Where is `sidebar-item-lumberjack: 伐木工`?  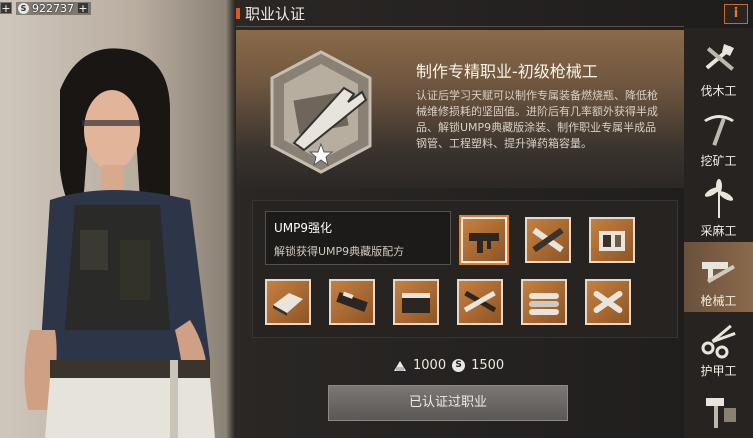 sidebar-item-lumberjack: 伐木工 is located at coordinates (718, 67).